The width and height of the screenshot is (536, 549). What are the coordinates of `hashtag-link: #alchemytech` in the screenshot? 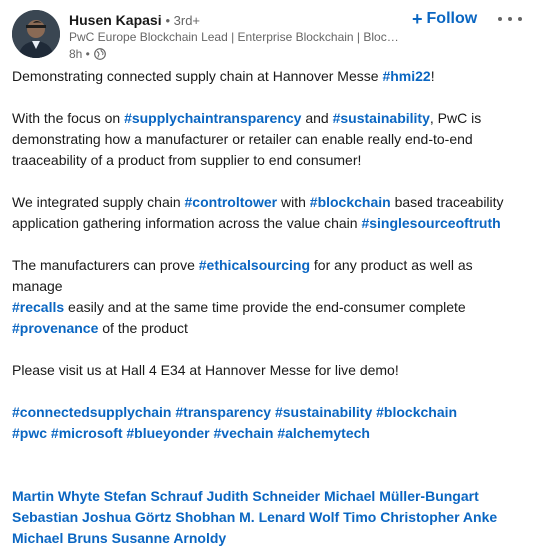 It's located at (323, 433).